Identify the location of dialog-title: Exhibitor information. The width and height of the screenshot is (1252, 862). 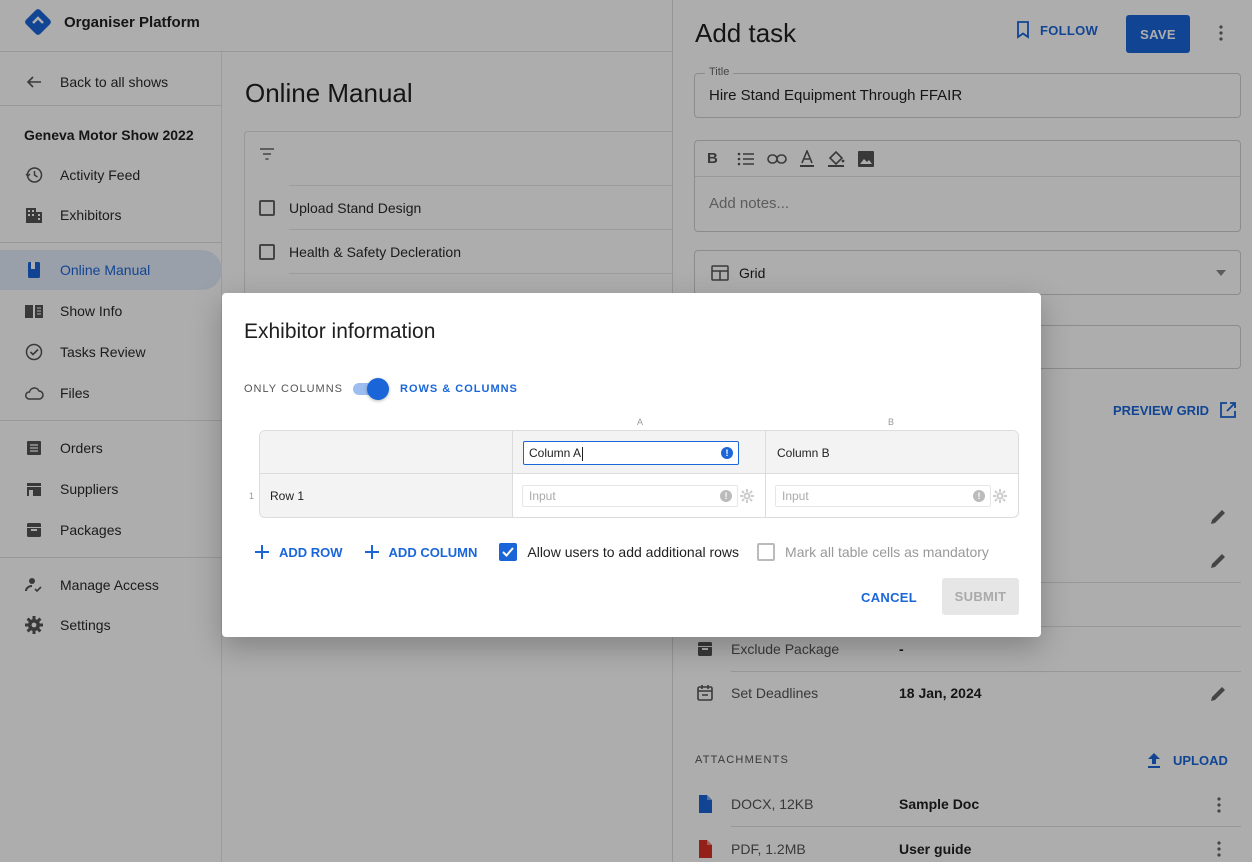
(340, 331).